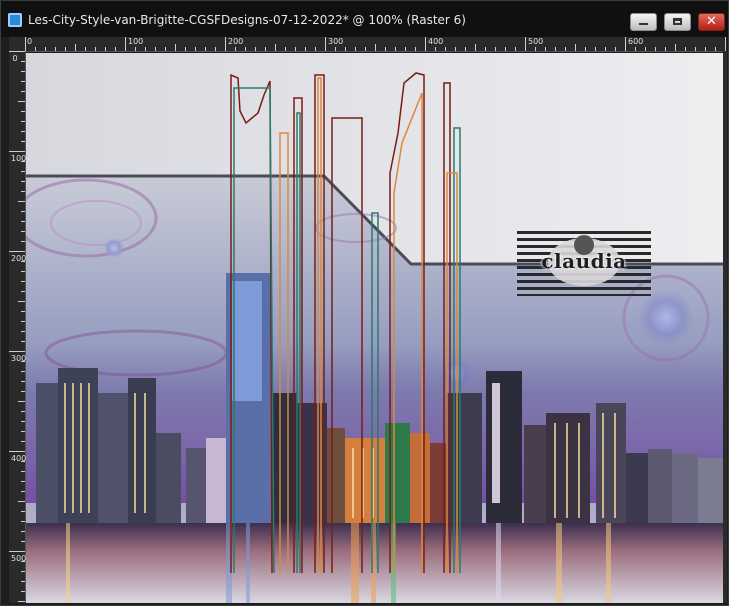  What do you see at coordinates (19, 358) in the screenshot?
I see `ruler-label-v-300: 300` at bounding box center [19, 358].